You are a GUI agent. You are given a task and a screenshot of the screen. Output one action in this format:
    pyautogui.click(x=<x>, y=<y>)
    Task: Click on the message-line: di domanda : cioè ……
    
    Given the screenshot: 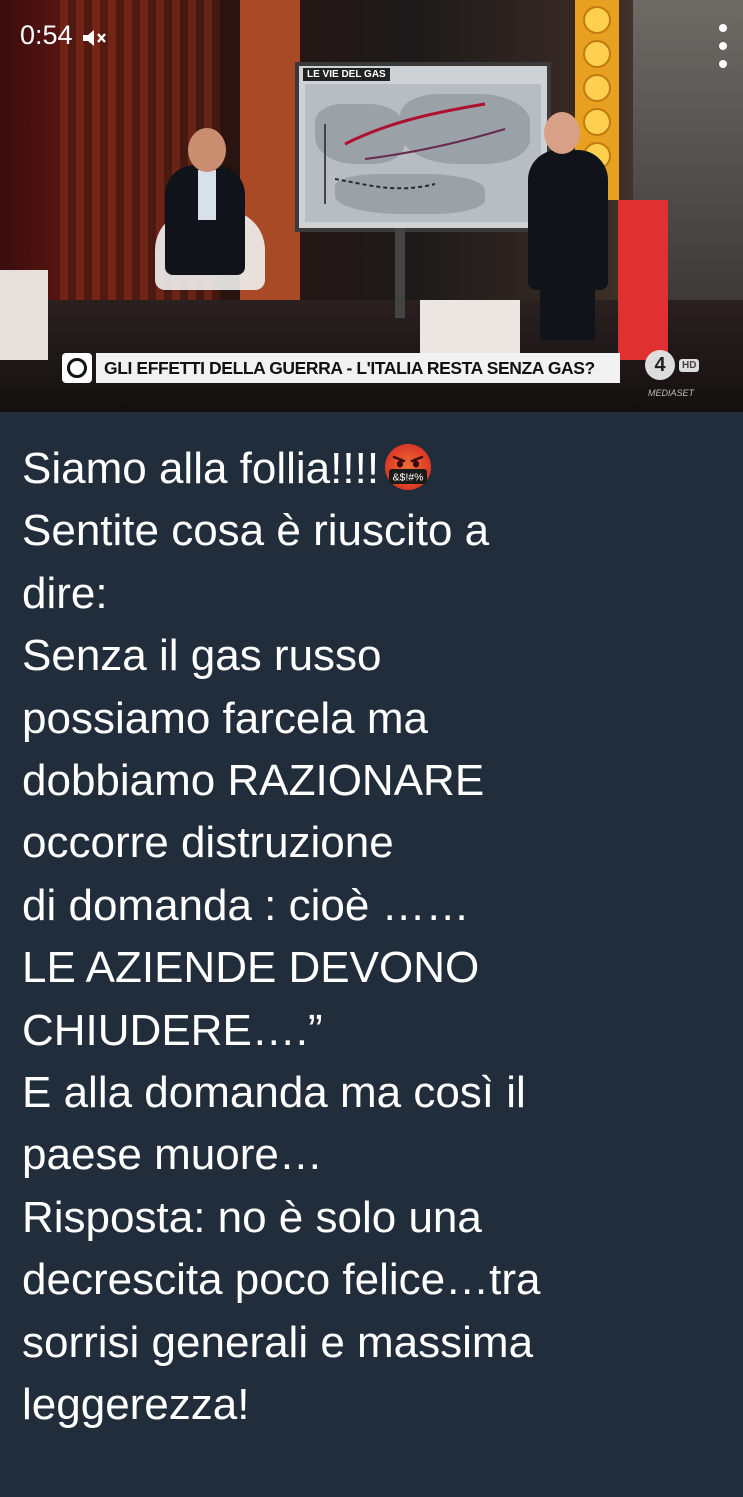 What is the action you would take?
    pyautogui.click(x=246, y=905)
    